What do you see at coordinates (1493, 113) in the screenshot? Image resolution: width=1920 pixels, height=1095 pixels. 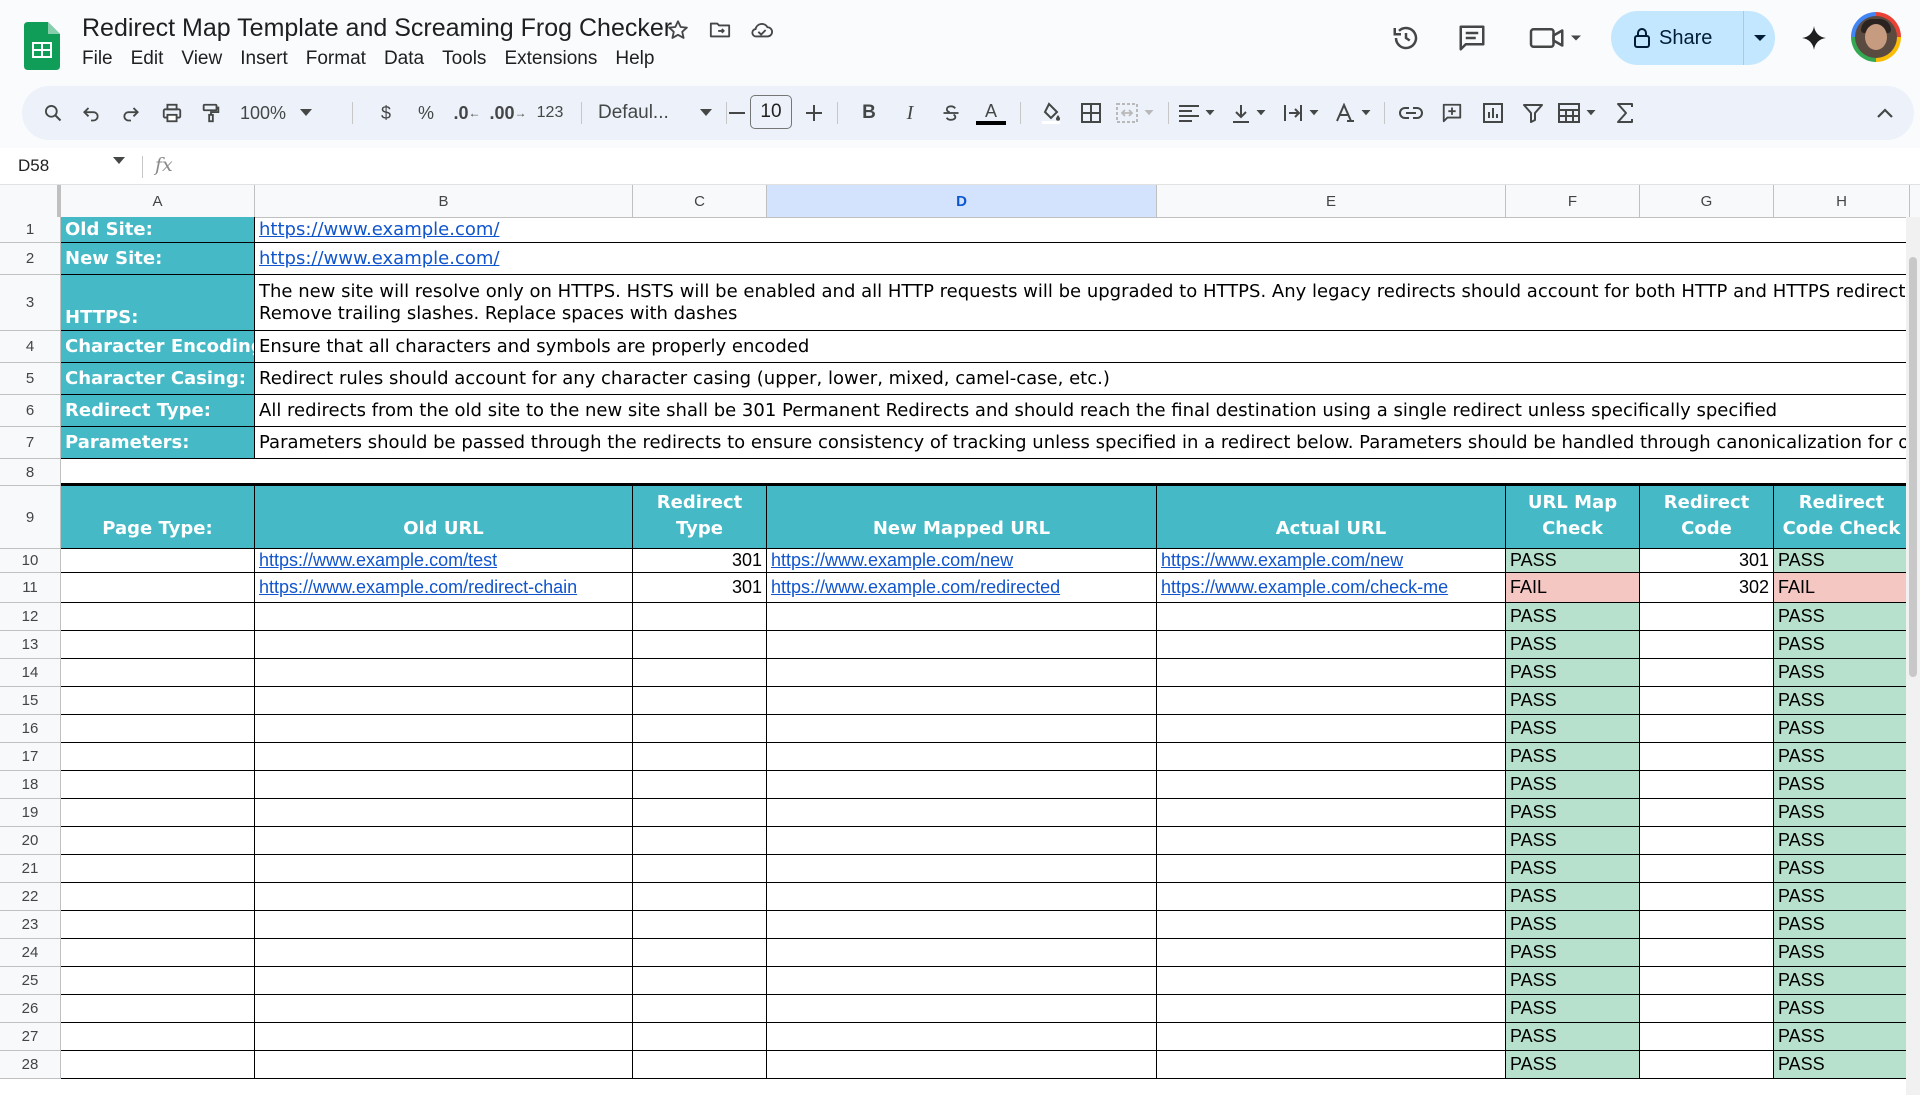 I see `insert-chart-icon` at bounding box center [1493, 113].